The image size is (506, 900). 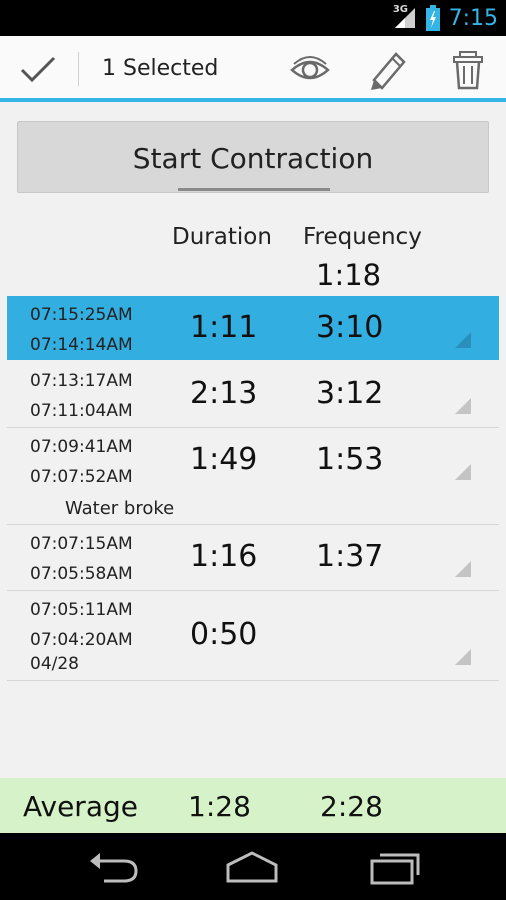 I want to click on contraction-row: 07:07:15AM 07:05:58AM 1:16 1:37, so click(x=253, y=558).